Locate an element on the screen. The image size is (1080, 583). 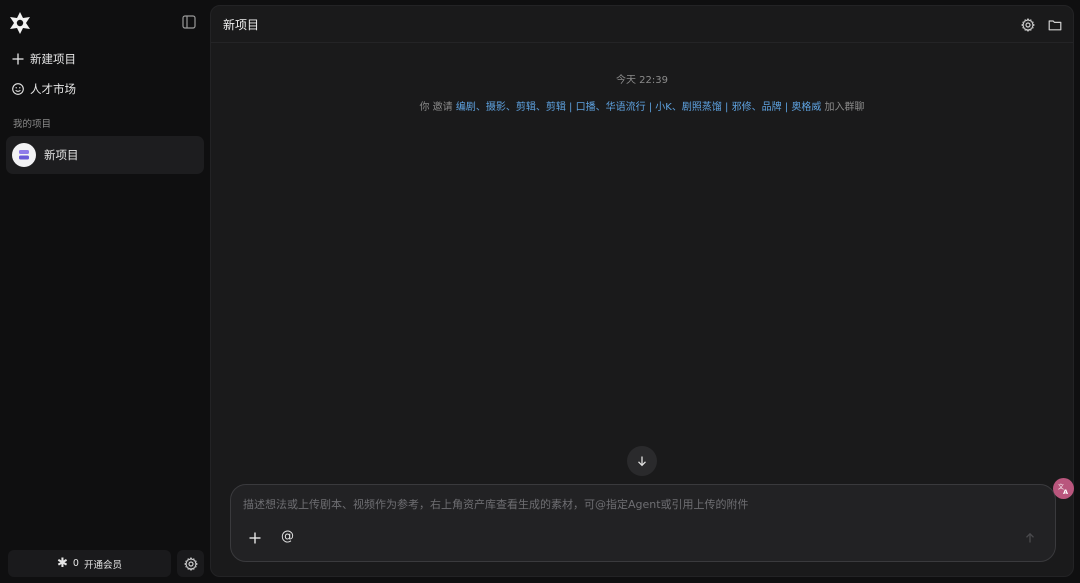
inviter: 你 is located at coordinates (424, 107).